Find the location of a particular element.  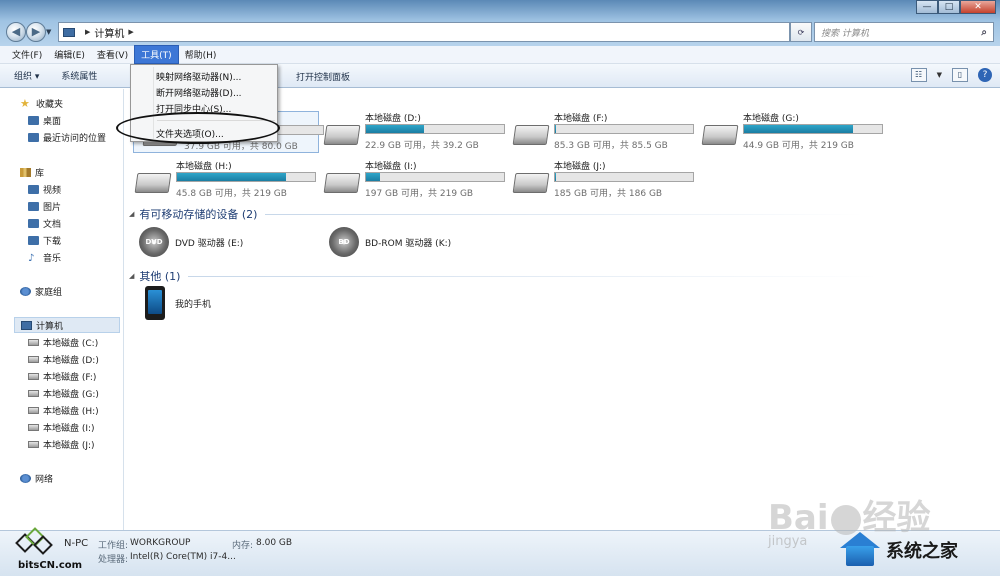

menu-file: 文件(F) is located at coordinates (27, 54).